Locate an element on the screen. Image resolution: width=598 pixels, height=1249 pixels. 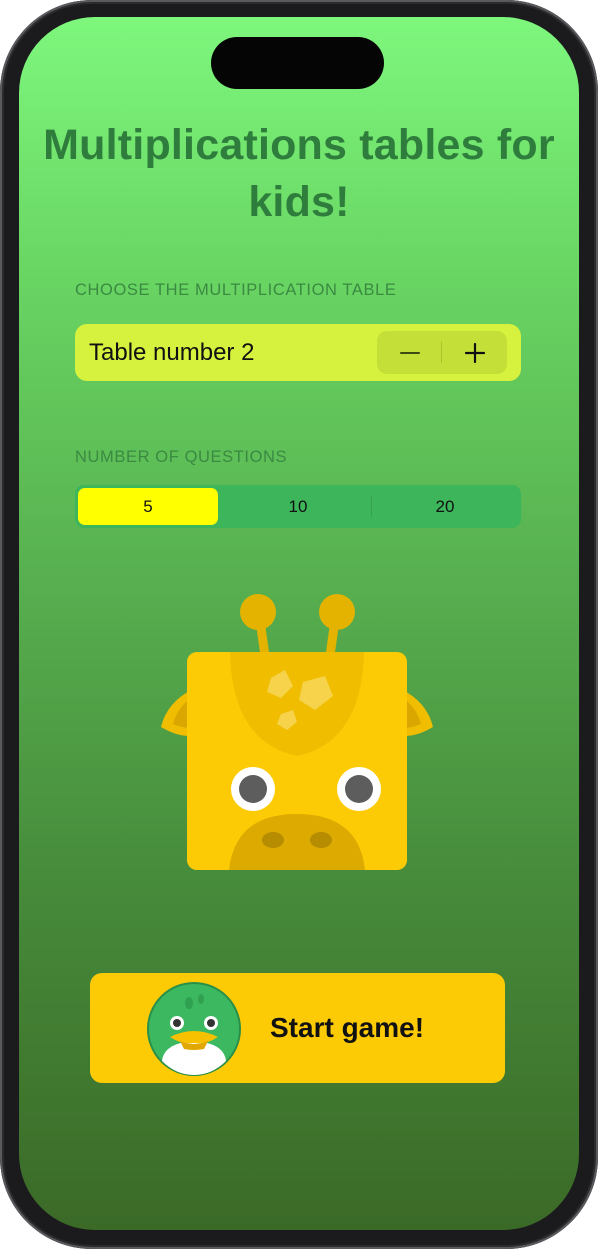
minus-icon is located at coordinates (409, 352).